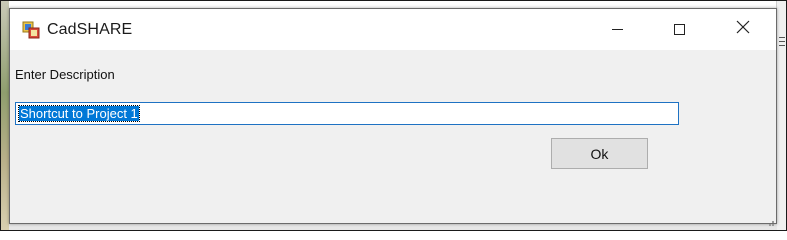  What do you see at coordinates (781, 115) in the screenshot?
I see `background-scrollbar-edge` at bounding box center [781, 115].